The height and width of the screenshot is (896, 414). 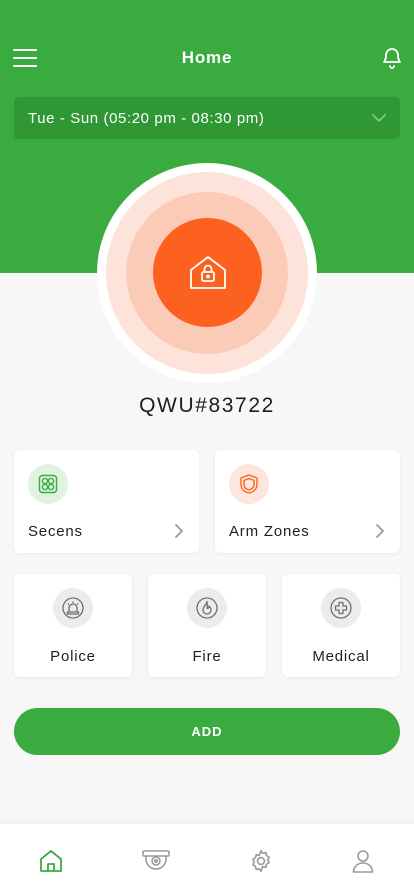 I want to click on house-lock-icon, so click(x=207, y=272).